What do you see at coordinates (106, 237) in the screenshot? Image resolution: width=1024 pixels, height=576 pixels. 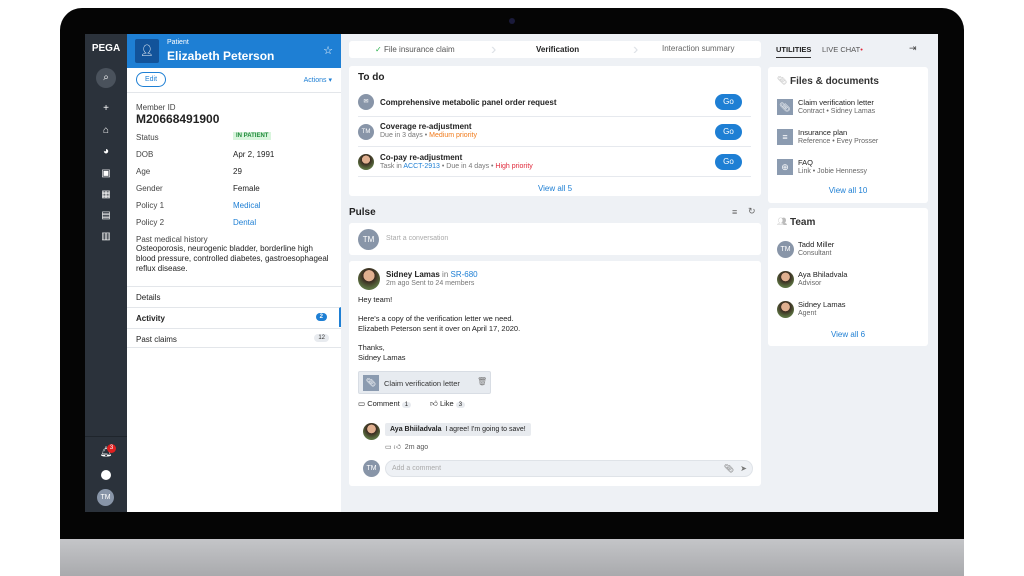 I see `reports-icon: ▥` at bounding box center [106, 237].